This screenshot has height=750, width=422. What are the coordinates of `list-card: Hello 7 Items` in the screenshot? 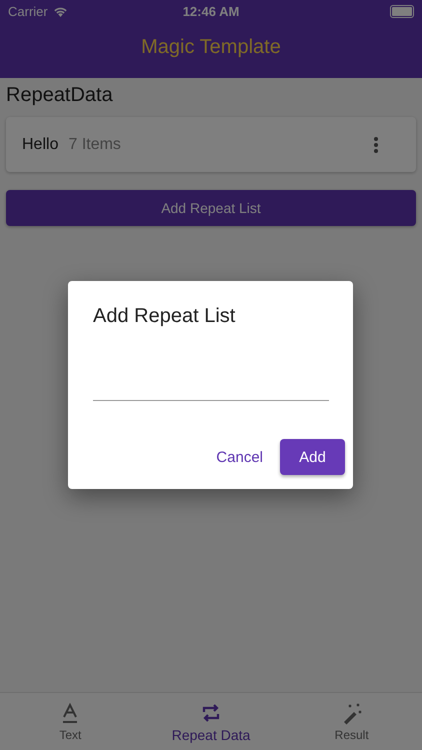 It's located at (211, 144).